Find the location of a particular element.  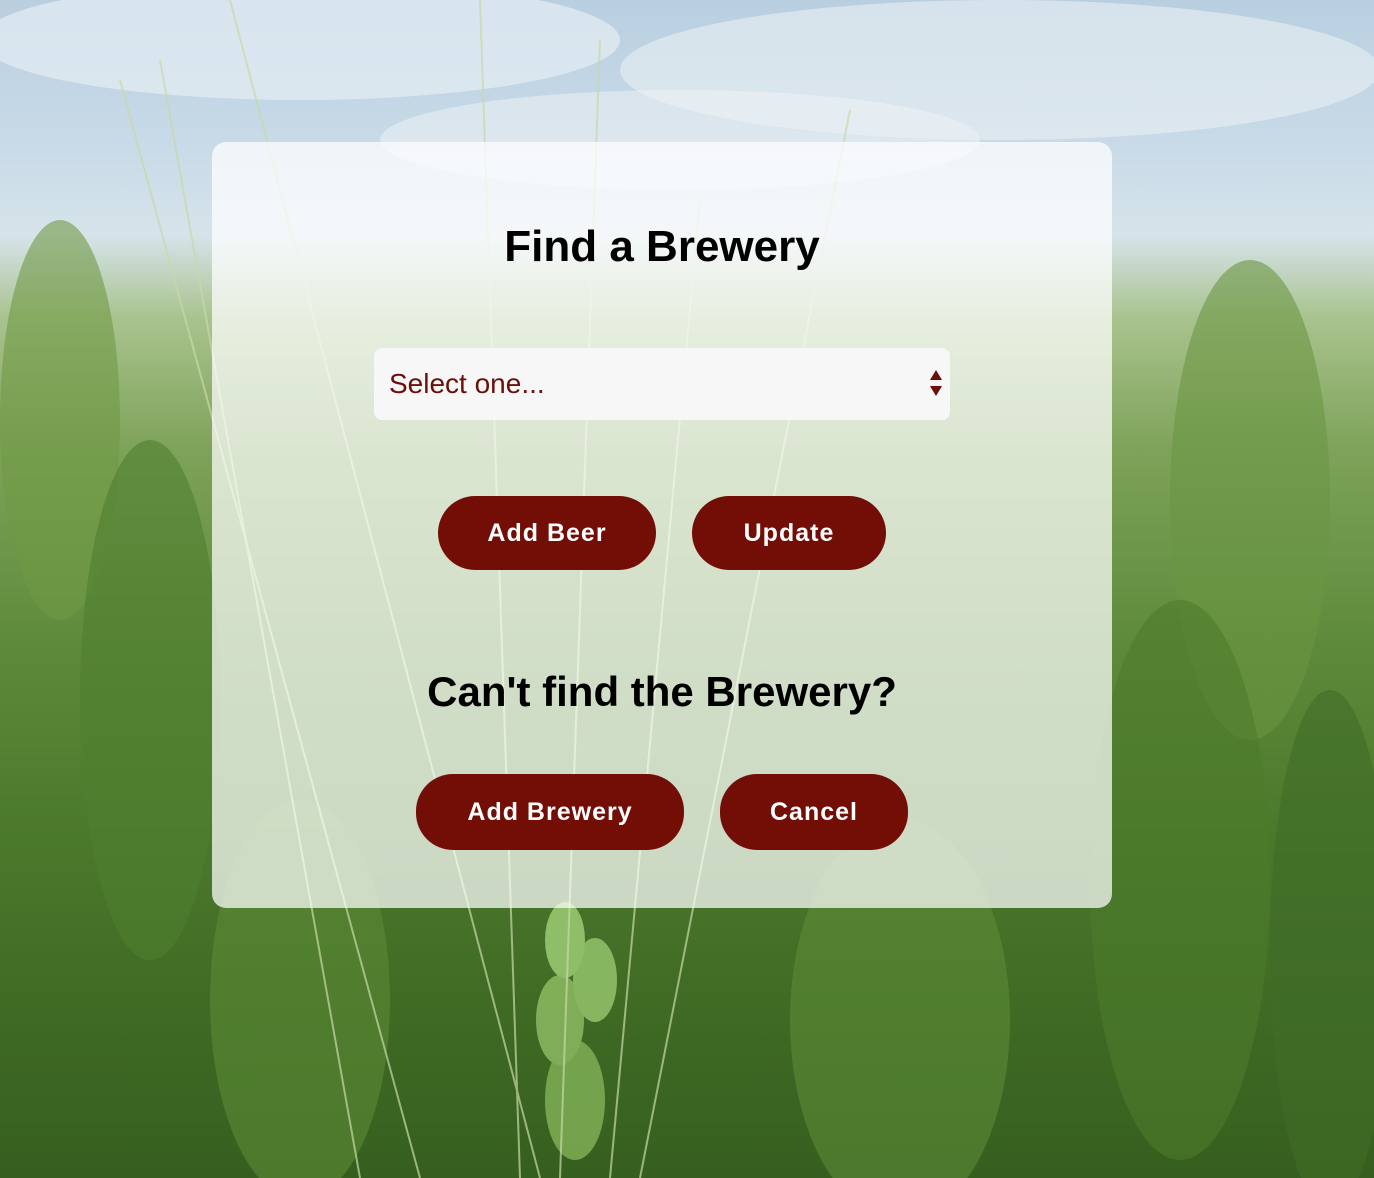

page-title: Find a Brewery is located at coordinates (662, 246).